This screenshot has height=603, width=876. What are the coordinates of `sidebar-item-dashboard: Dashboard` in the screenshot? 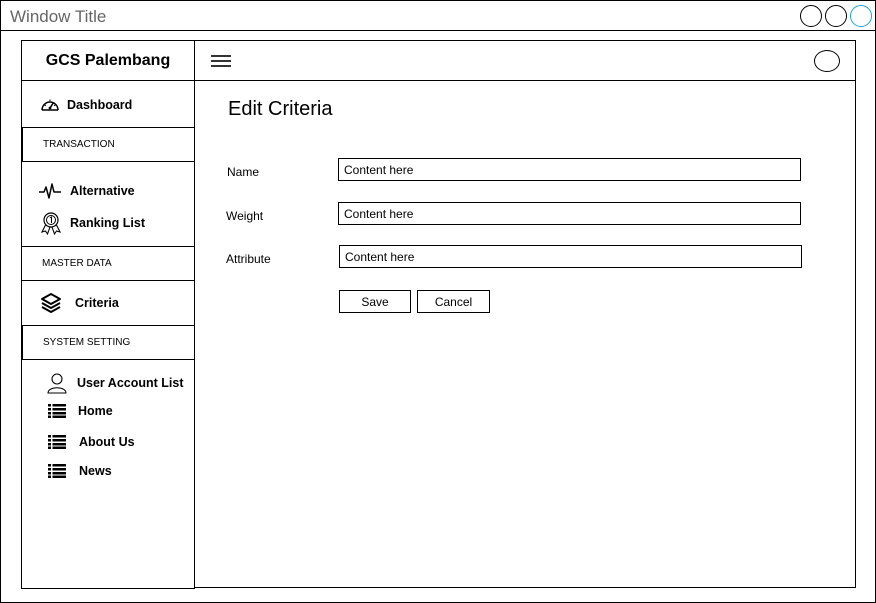 It's located at (86, 105).